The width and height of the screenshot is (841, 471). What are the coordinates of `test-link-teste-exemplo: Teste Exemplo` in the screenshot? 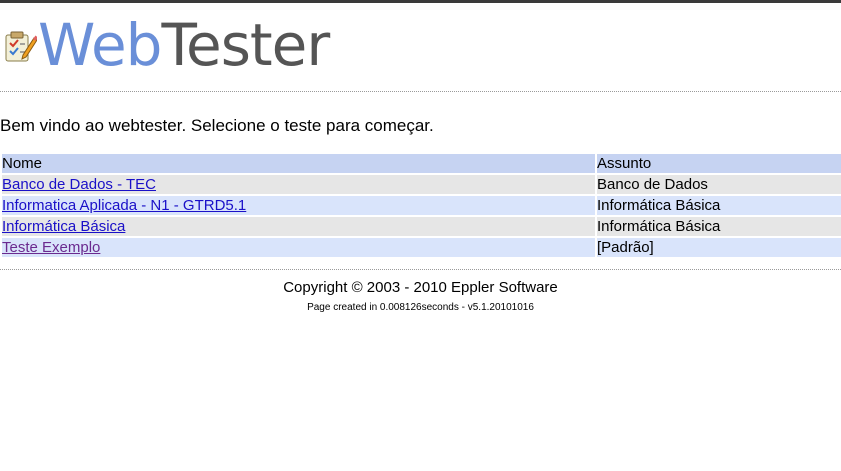 It's located at (51, 247).